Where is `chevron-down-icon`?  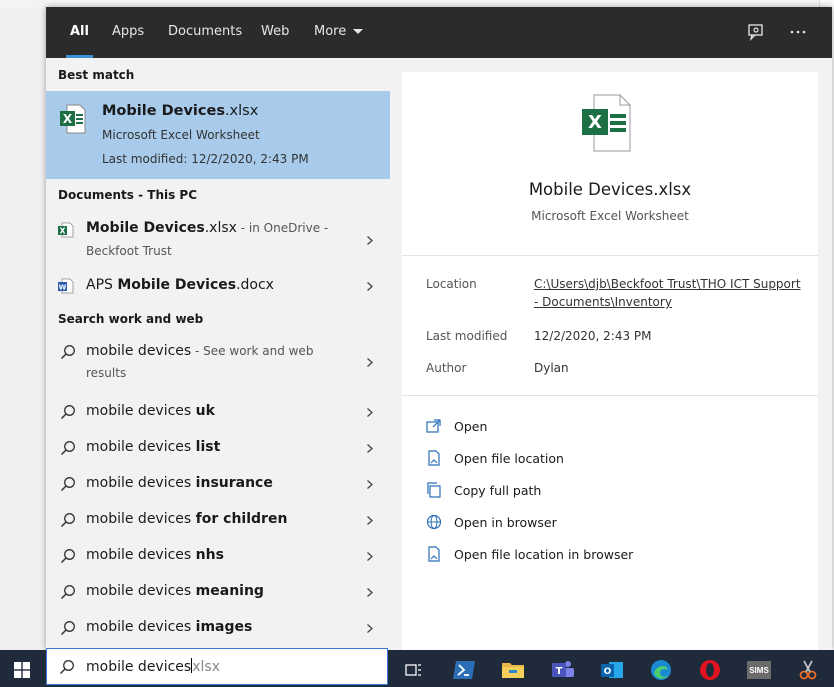
chevron-down-icon is located at coordinates (358, 31).